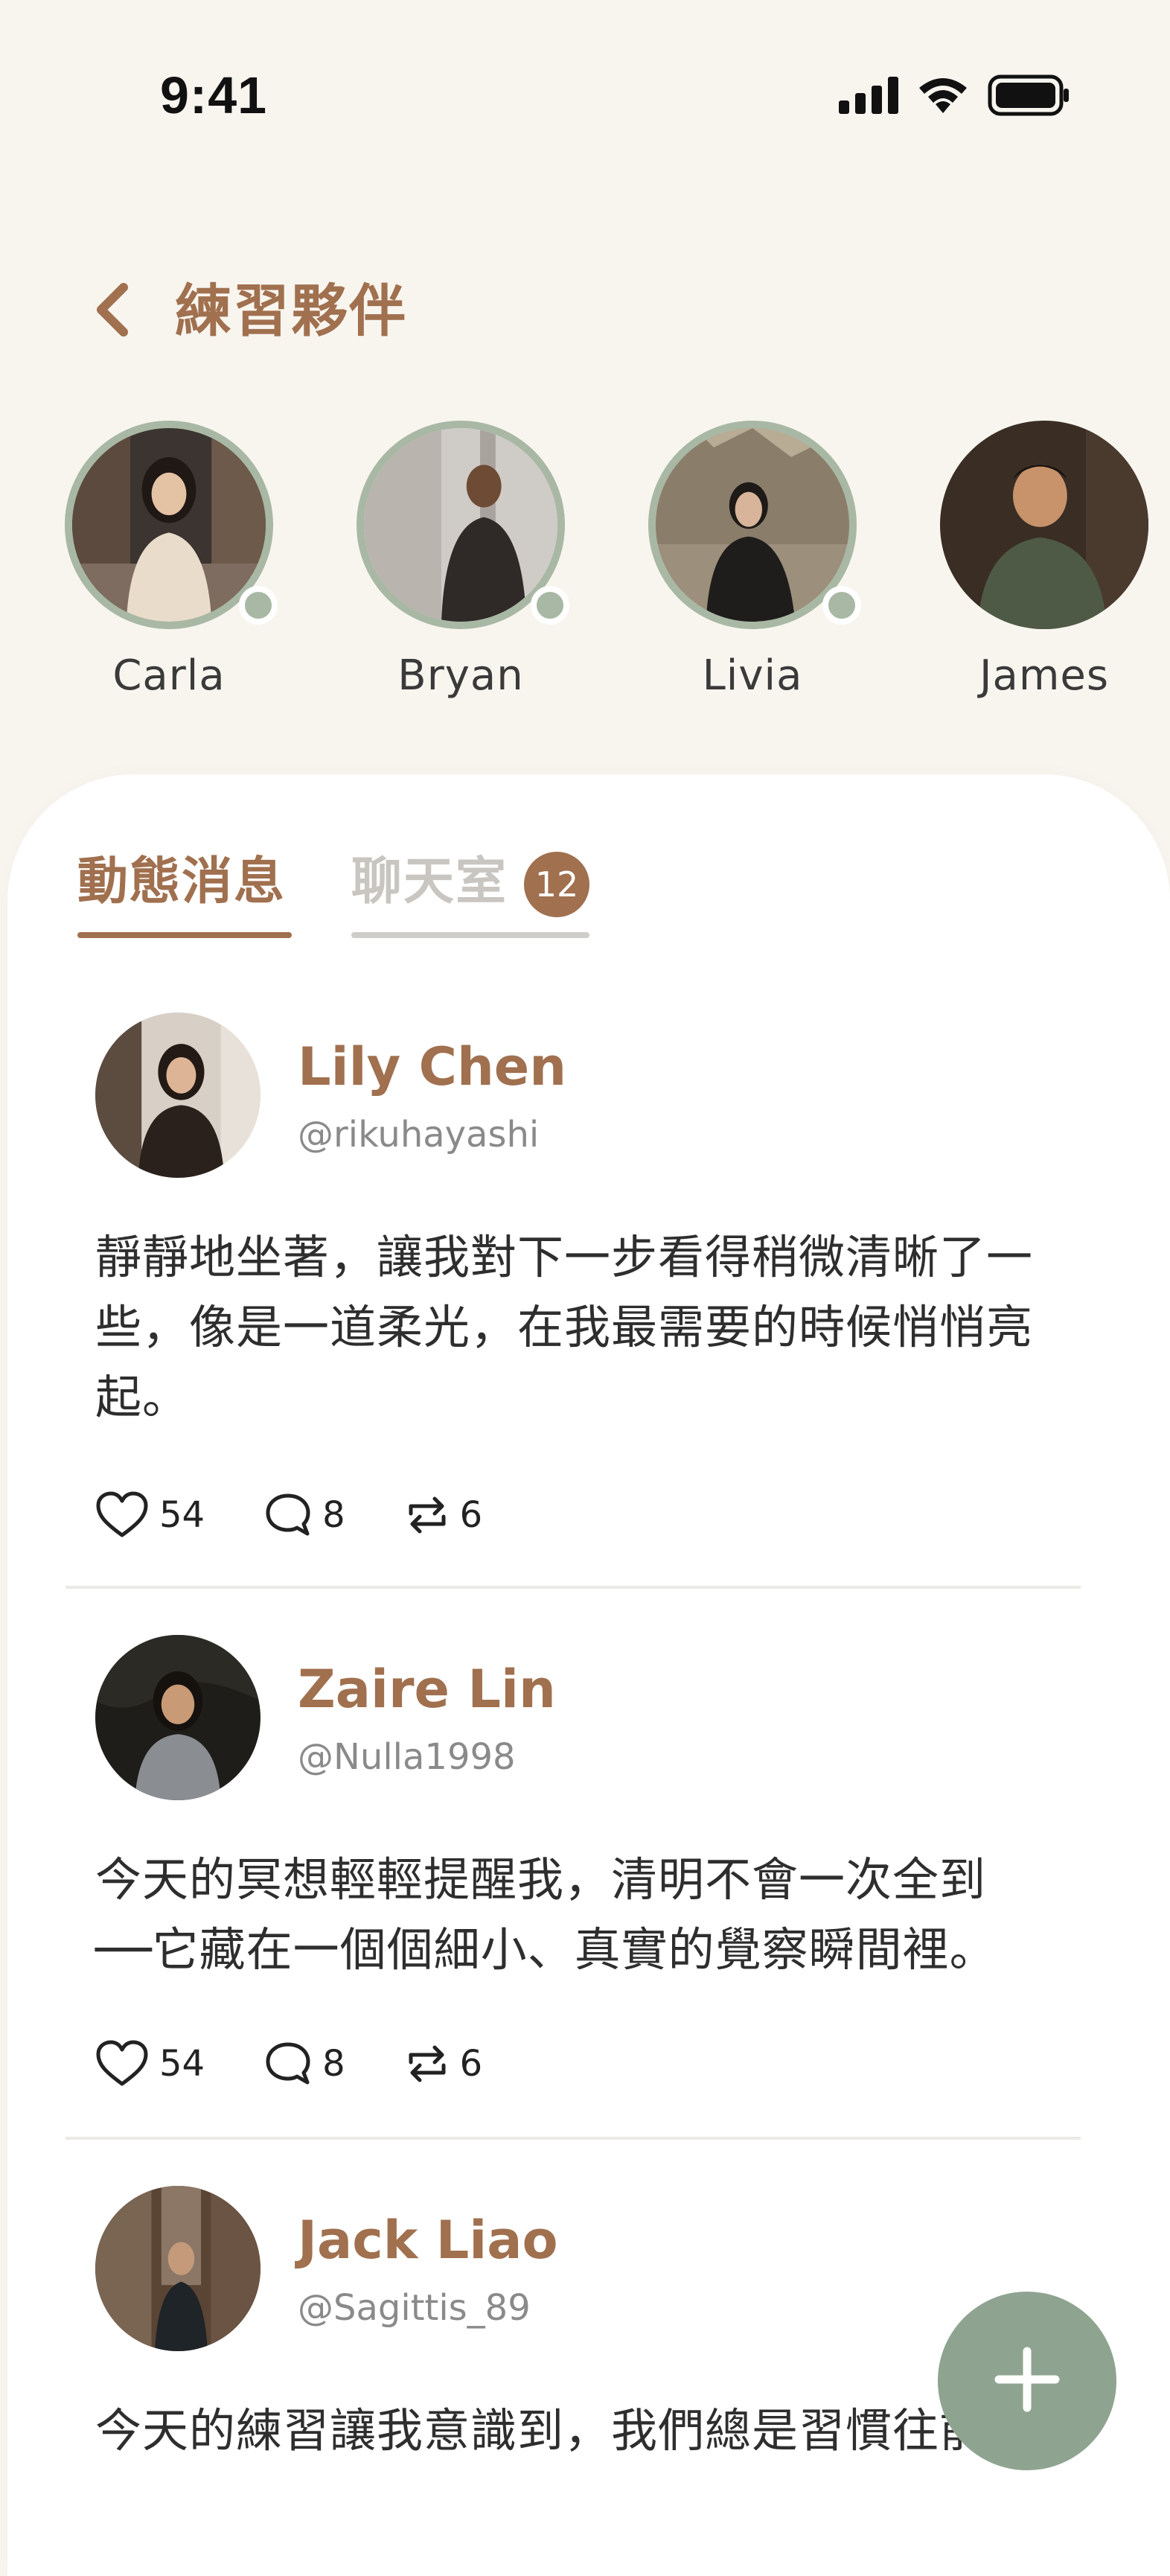 The width and height of the screenshot is (1170, 2576). What do you see at coordinates (407, 1757) in the screenshot?
I see `post-author-handle: @Nulla1998` at bounding box center [407, 1757].